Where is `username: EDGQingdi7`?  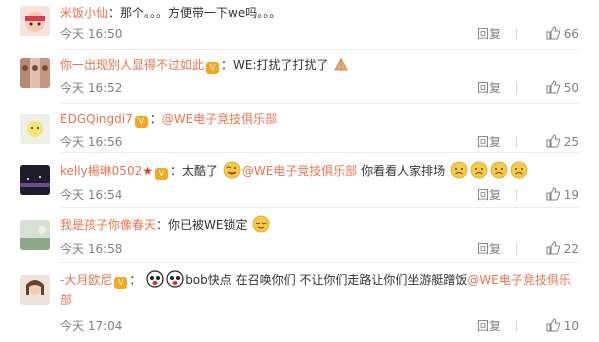
username: EDGQingdi7 is located at coordinates (96, 119).